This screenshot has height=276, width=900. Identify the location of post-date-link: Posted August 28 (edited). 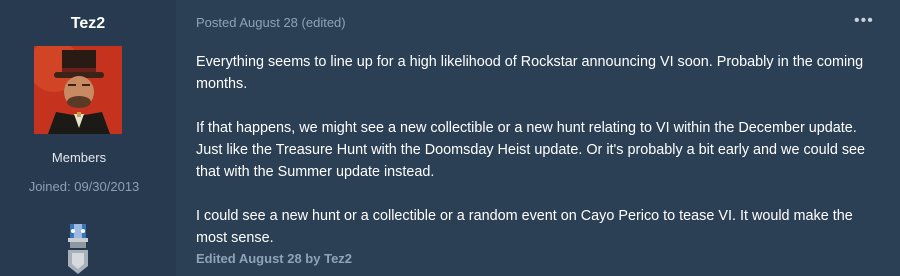
(271, 22).